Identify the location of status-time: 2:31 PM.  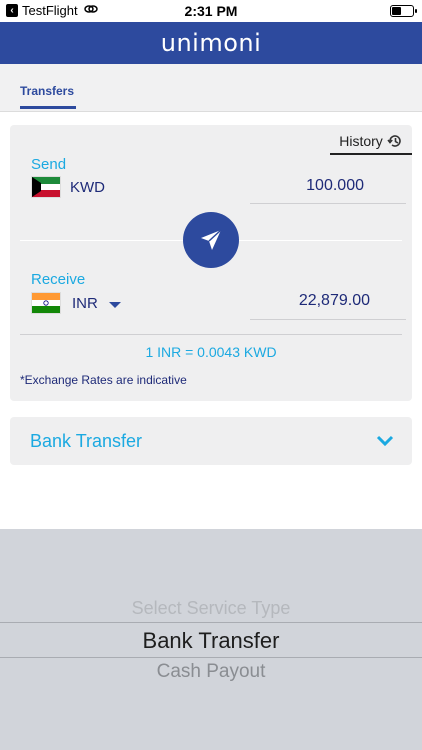
(211, 11).